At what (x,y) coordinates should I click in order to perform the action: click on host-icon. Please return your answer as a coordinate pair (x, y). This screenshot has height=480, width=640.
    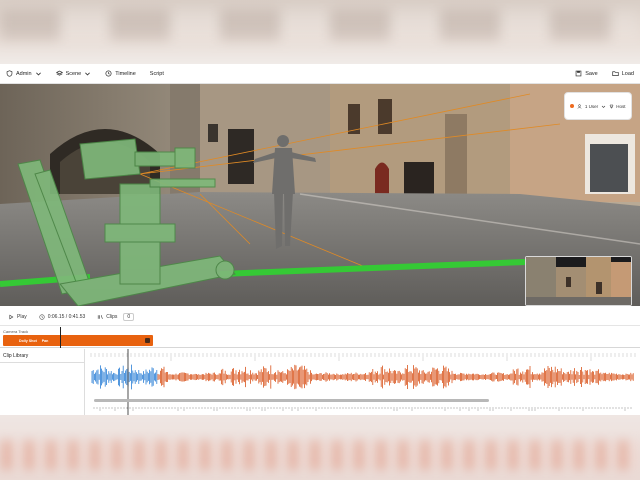
    Looking at the image, I should click on (611, 106).